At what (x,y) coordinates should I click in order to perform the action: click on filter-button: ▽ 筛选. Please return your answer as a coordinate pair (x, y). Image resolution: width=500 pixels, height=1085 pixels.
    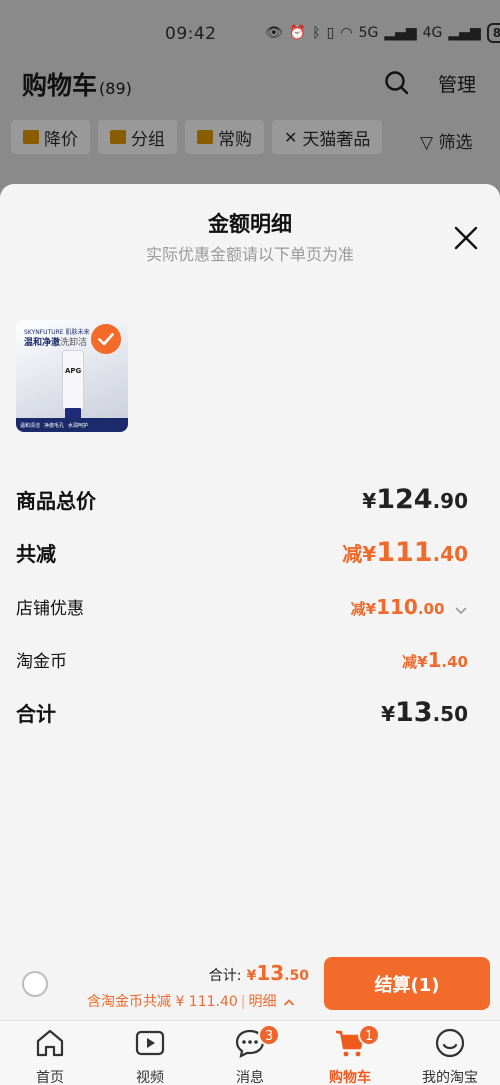
    Looking at the image, I should click on (446, 140).